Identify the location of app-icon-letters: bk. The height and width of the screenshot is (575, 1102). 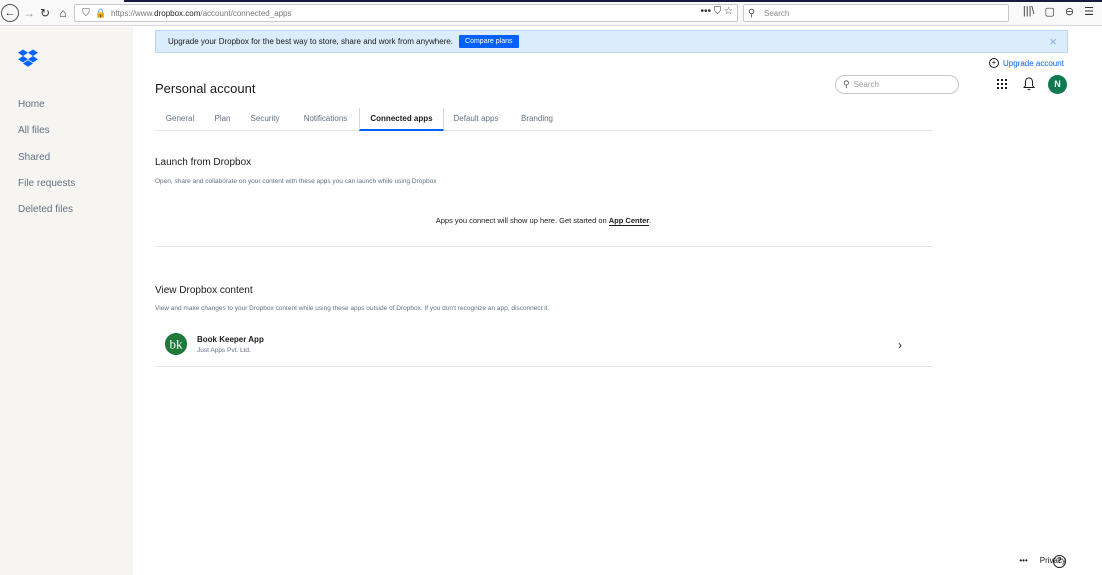
(177, 344).